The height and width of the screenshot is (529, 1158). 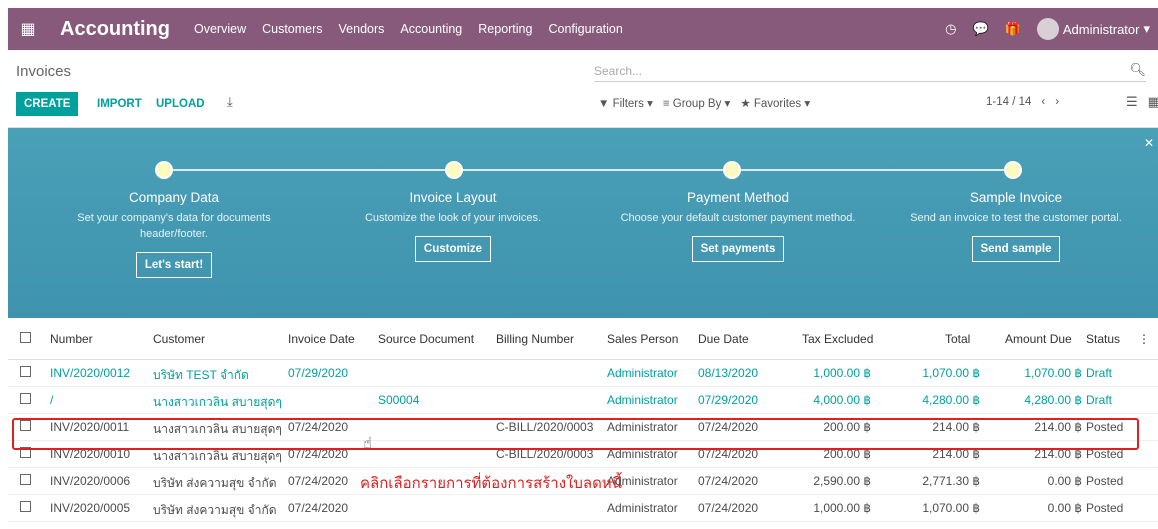 What do you see at coordinates (47, 104) in the screenshot?
I see `create-button: CREATE` at bounding box center [47, 104].